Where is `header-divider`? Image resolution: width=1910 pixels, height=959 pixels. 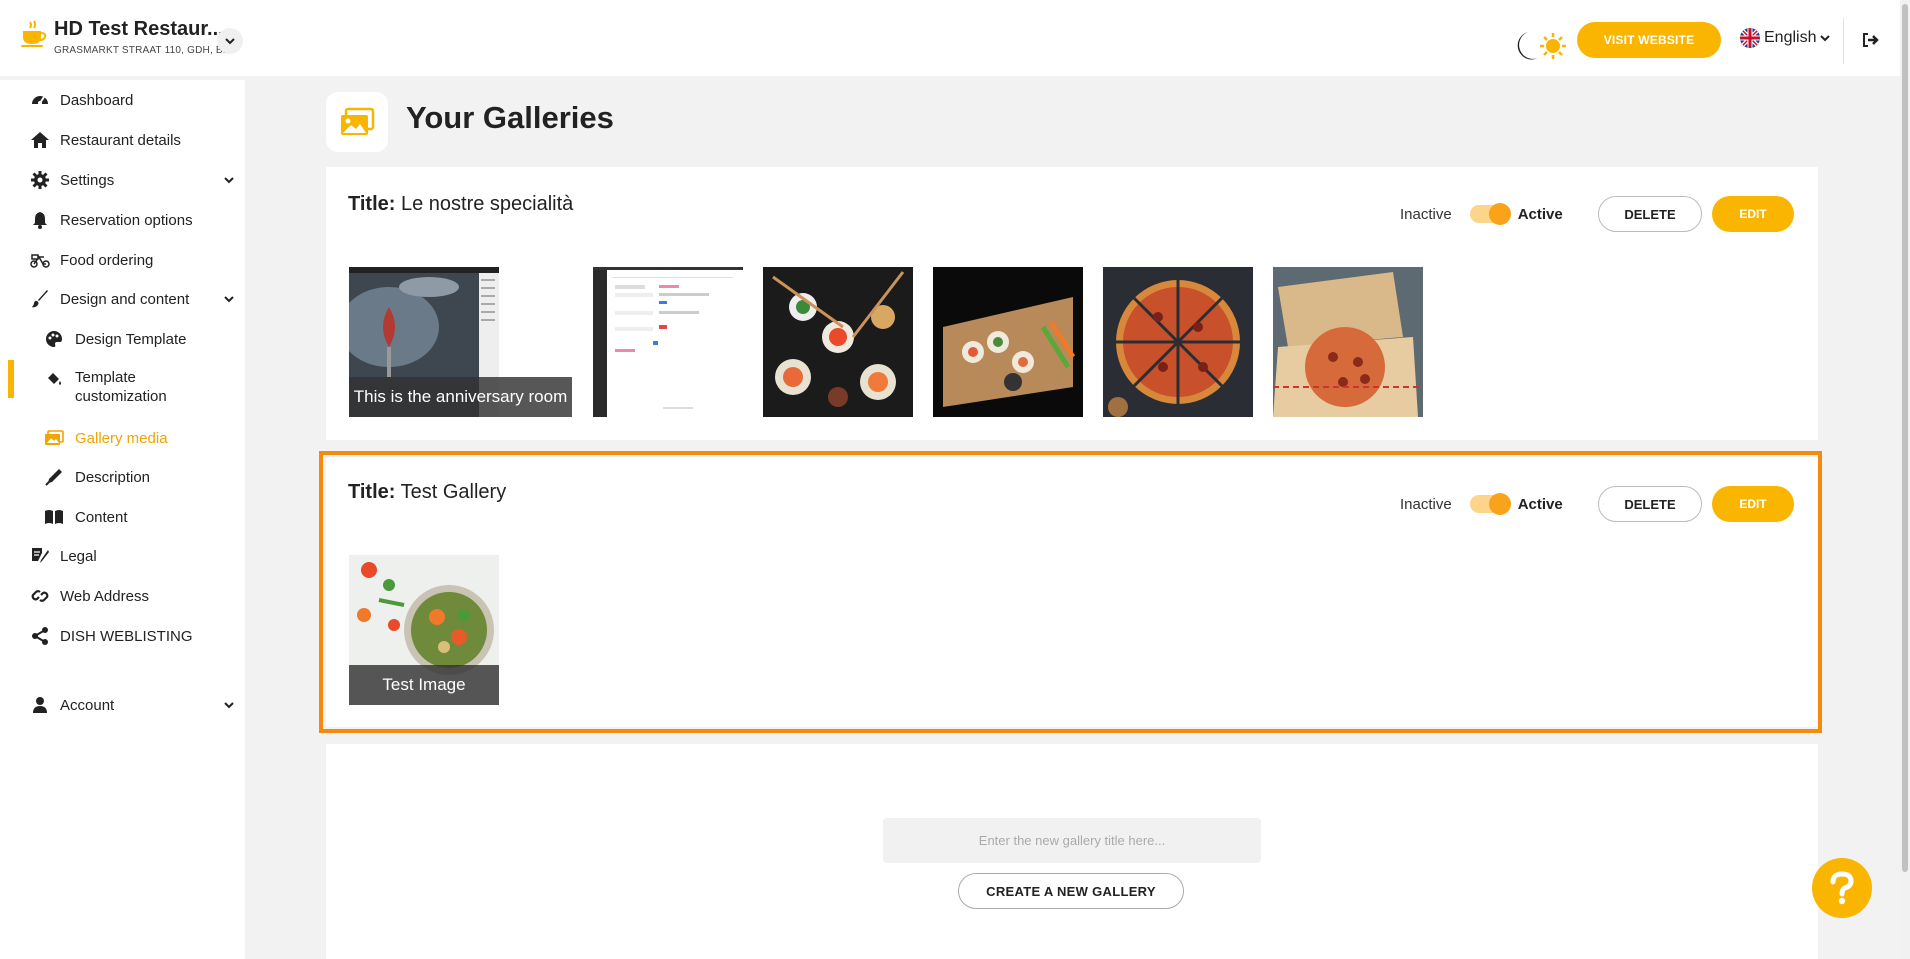 header-divider is located at coordinates (1843, 41).